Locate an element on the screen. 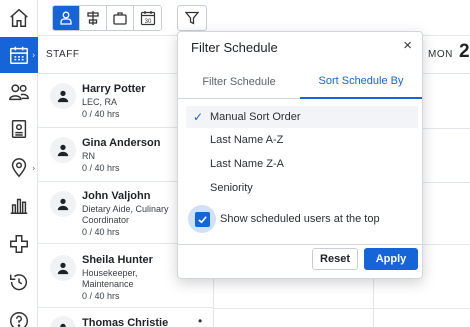 Image resolution: width=470 pixels, height=327 pixels. reset-button: Reset is located at coordinates (335, 259).